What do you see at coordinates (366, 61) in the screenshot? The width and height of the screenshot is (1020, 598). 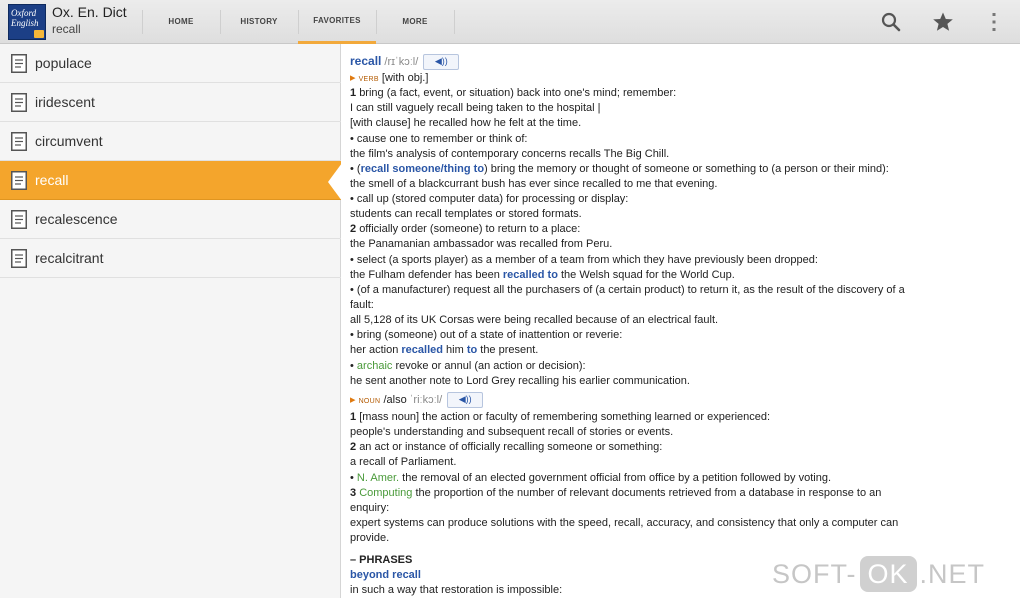 I see `headword: recall` at bounding box center [366, 61].